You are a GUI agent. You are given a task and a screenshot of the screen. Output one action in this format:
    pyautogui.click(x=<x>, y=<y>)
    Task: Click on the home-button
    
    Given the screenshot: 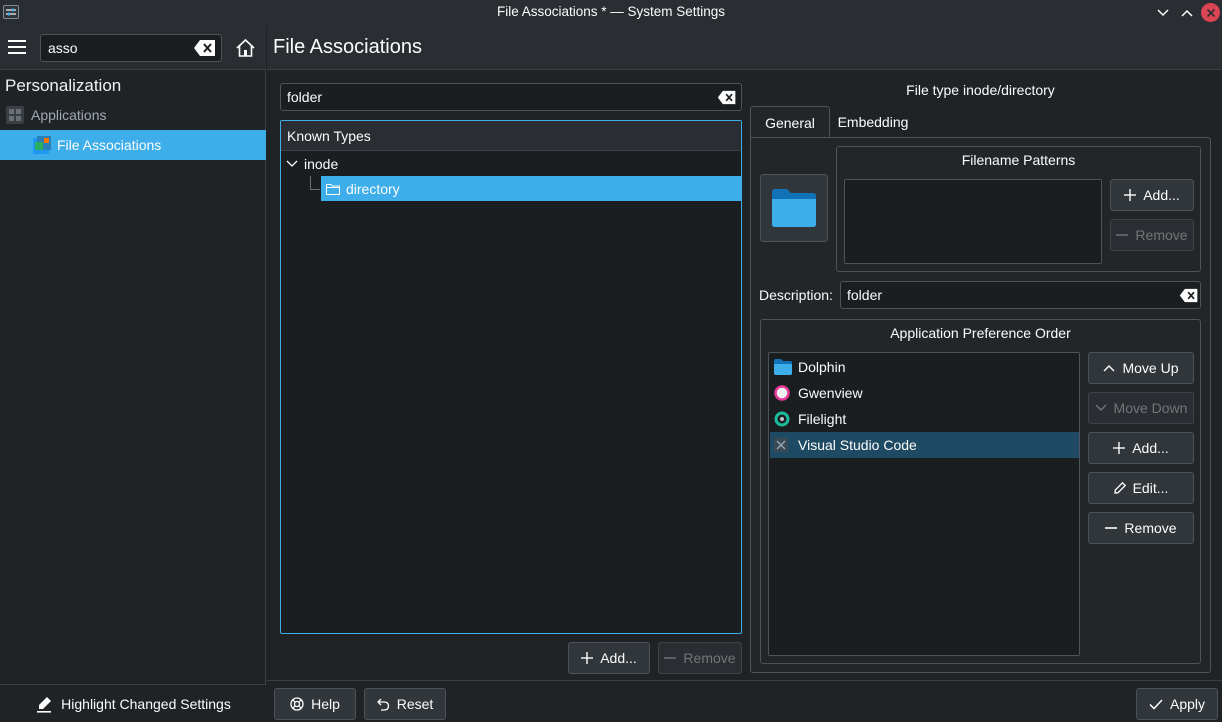 What is the action you would take?
    pyautogui.click(x=245, y=48)
    